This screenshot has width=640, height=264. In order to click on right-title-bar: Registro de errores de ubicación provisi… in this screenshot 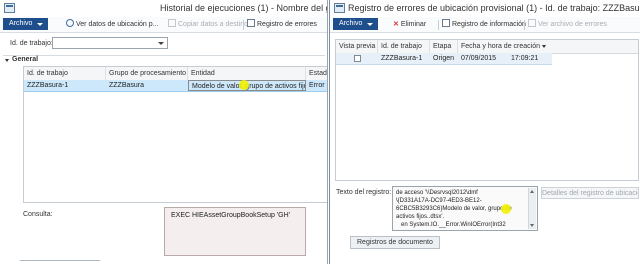, I will do `click(485, 8)`.